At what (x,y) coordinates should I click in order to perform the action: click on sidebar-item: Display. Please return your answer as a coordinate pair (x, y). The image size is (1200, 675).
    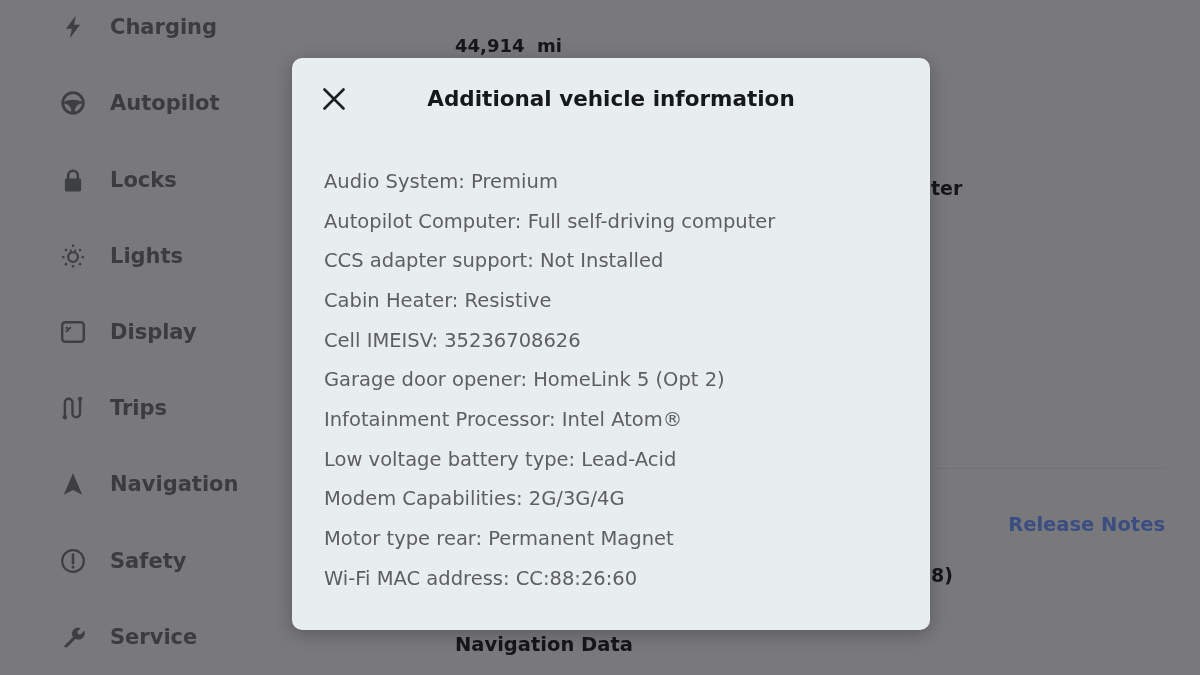
    Looking at the image, I should click on (128, 332).